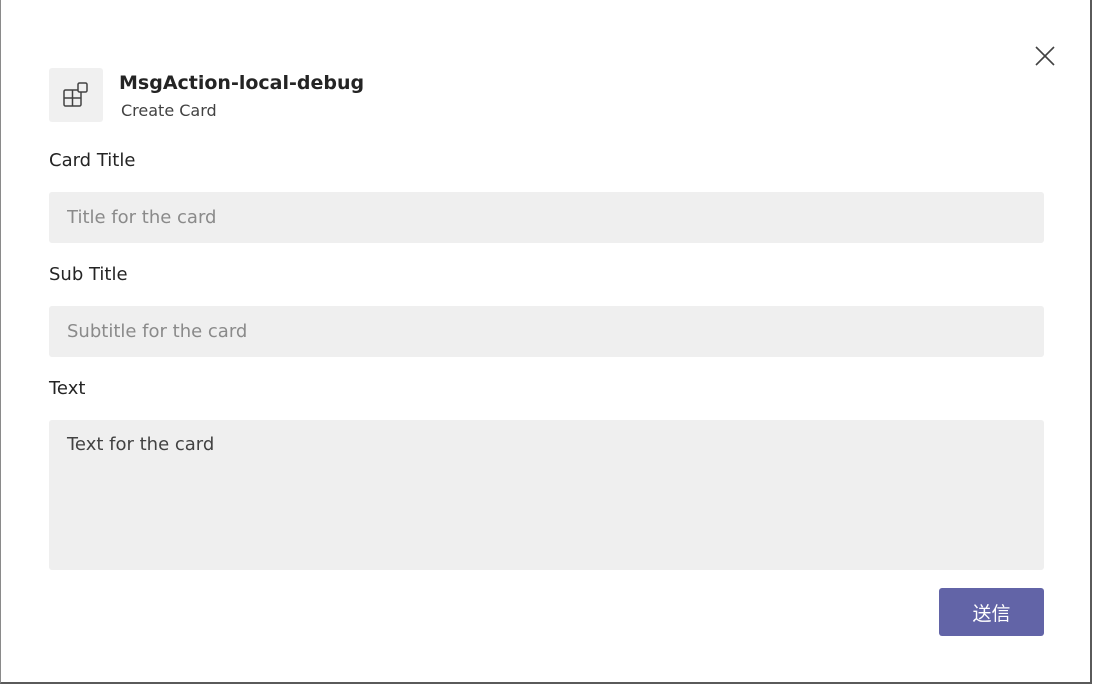 The width and height of the screenshot is (1096, 686). I want to click on text-label: Text, so click(67, 388).